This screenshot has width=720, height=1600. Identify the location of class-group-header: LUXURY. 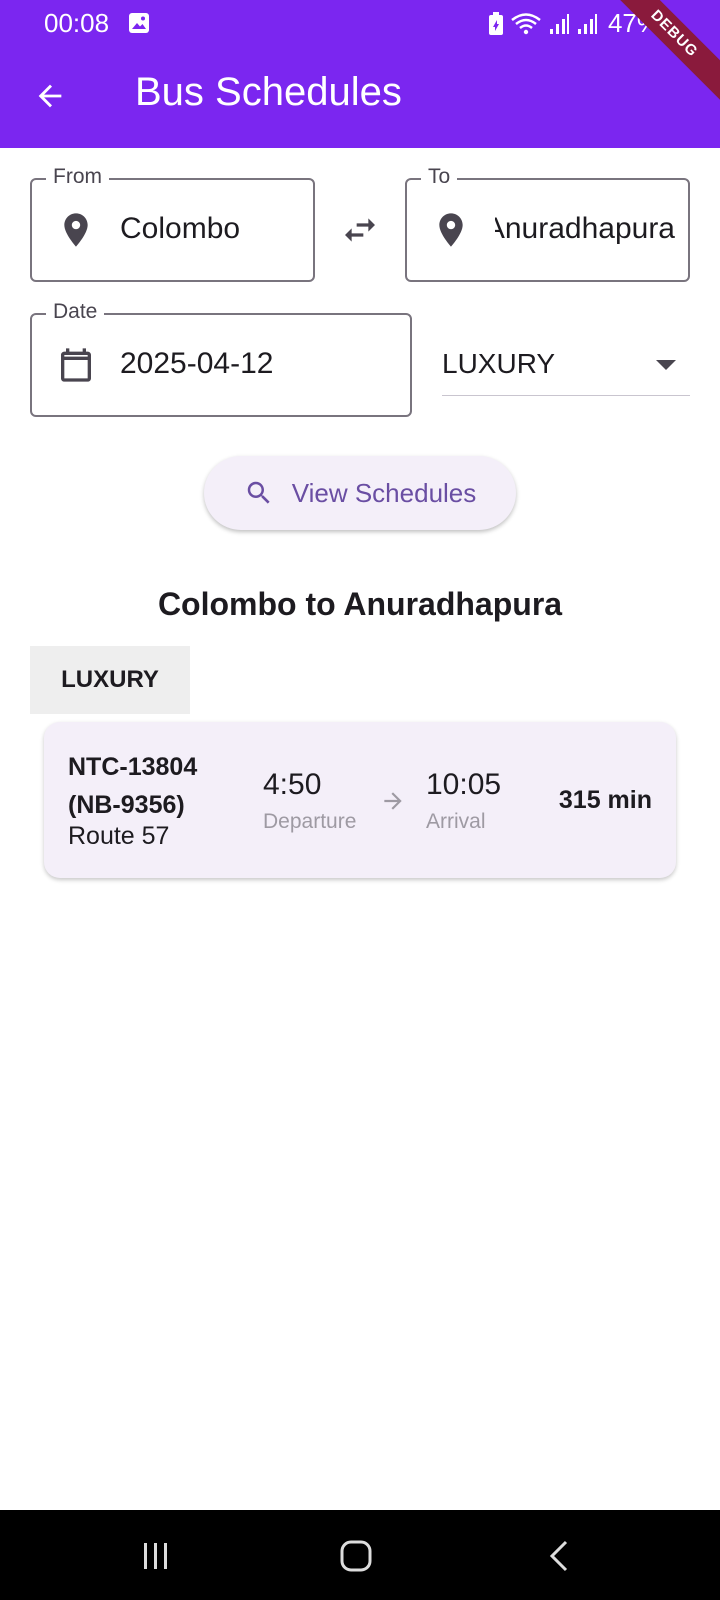
(110, 680).